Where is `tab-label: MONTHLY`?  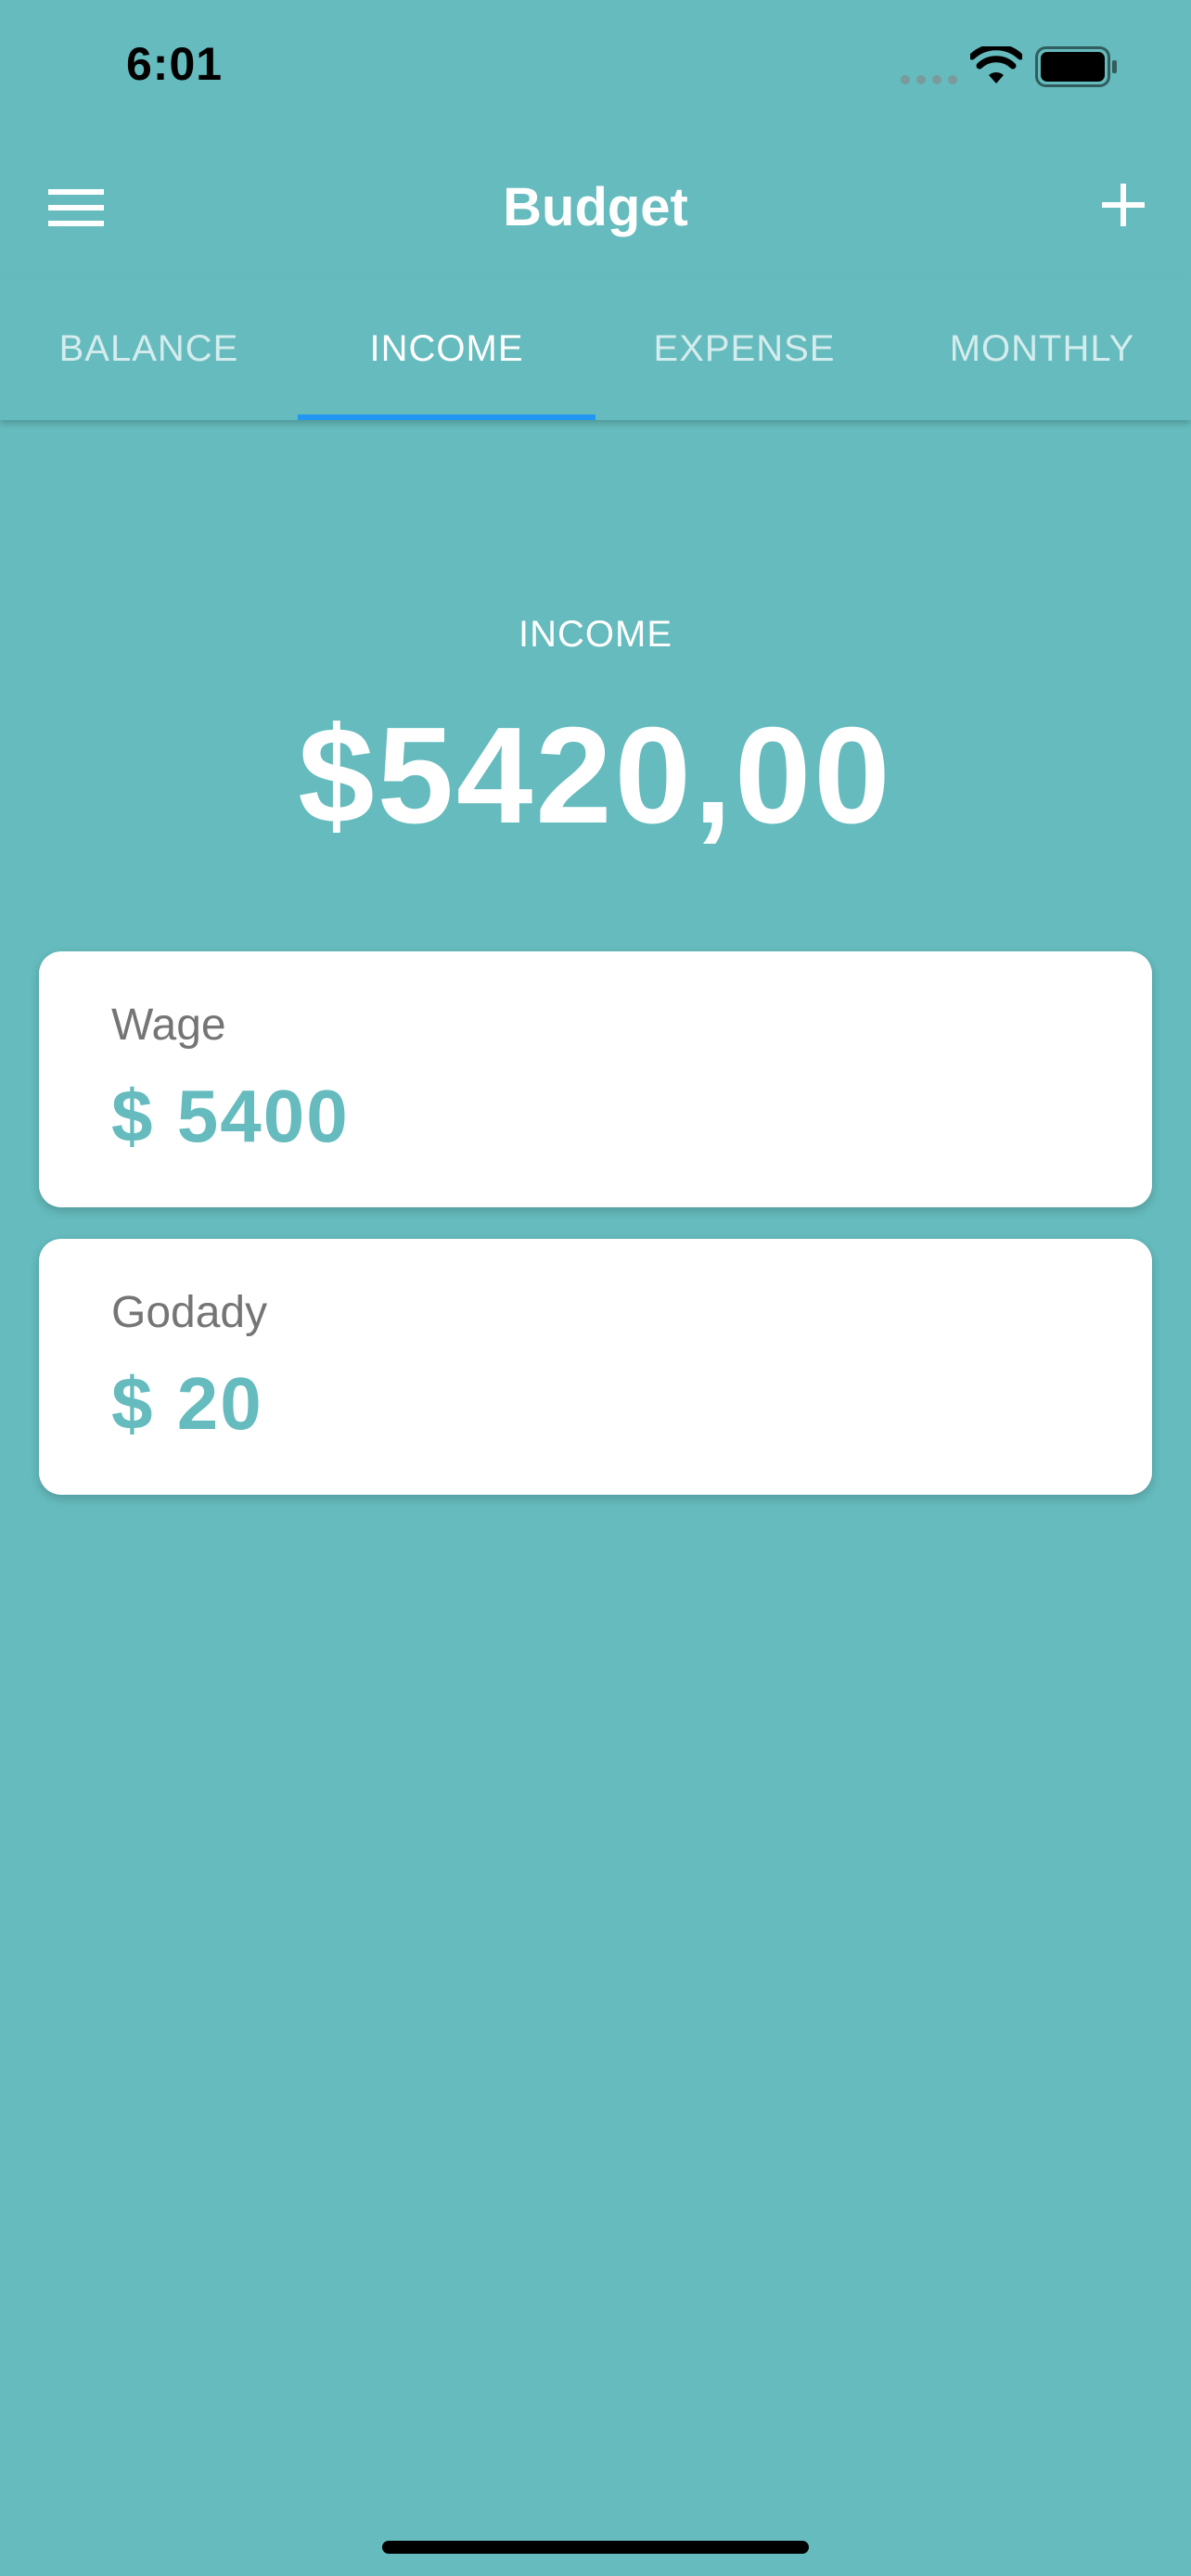 tab-label: MONTHLY is located at coordinates (1042, 348).